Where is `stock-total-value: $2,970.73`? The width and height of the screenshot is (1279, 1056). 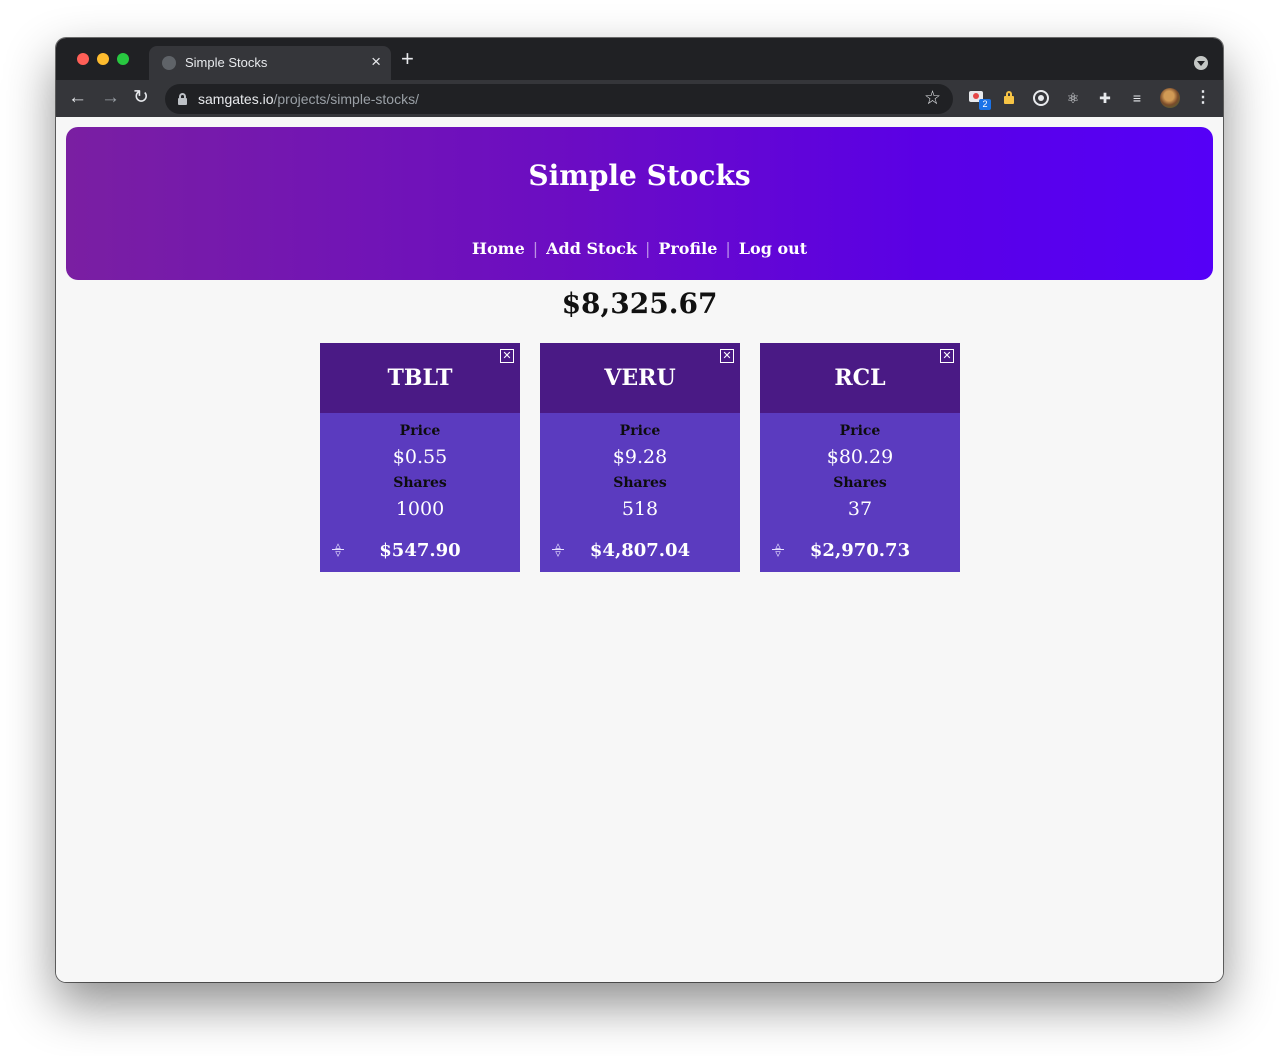
stock-total-value: $2,970.73 is located at coordinates (860, 550).